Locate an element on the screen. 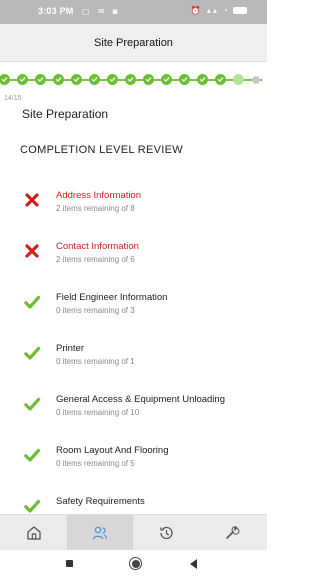  page-title: Site Preparation is located at coordinates (133, 42).